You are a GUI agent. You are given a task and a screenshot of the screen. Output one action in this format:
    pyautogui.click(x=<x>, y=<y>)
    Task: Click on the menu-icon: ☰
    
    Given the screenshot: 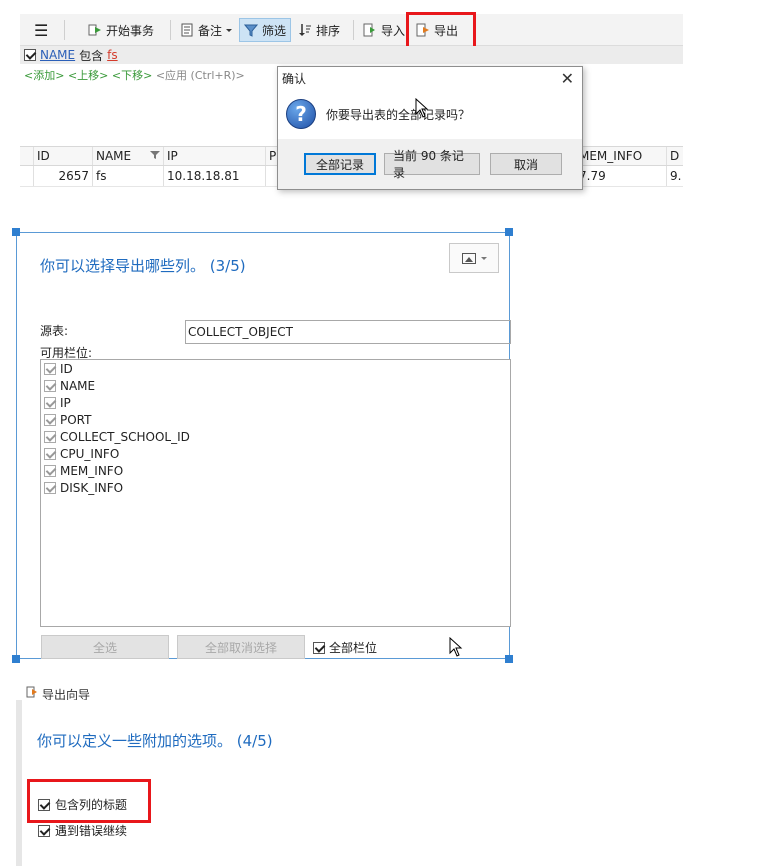 What is the action you would take?
    pyautogui.click(x=41, y=30)
    